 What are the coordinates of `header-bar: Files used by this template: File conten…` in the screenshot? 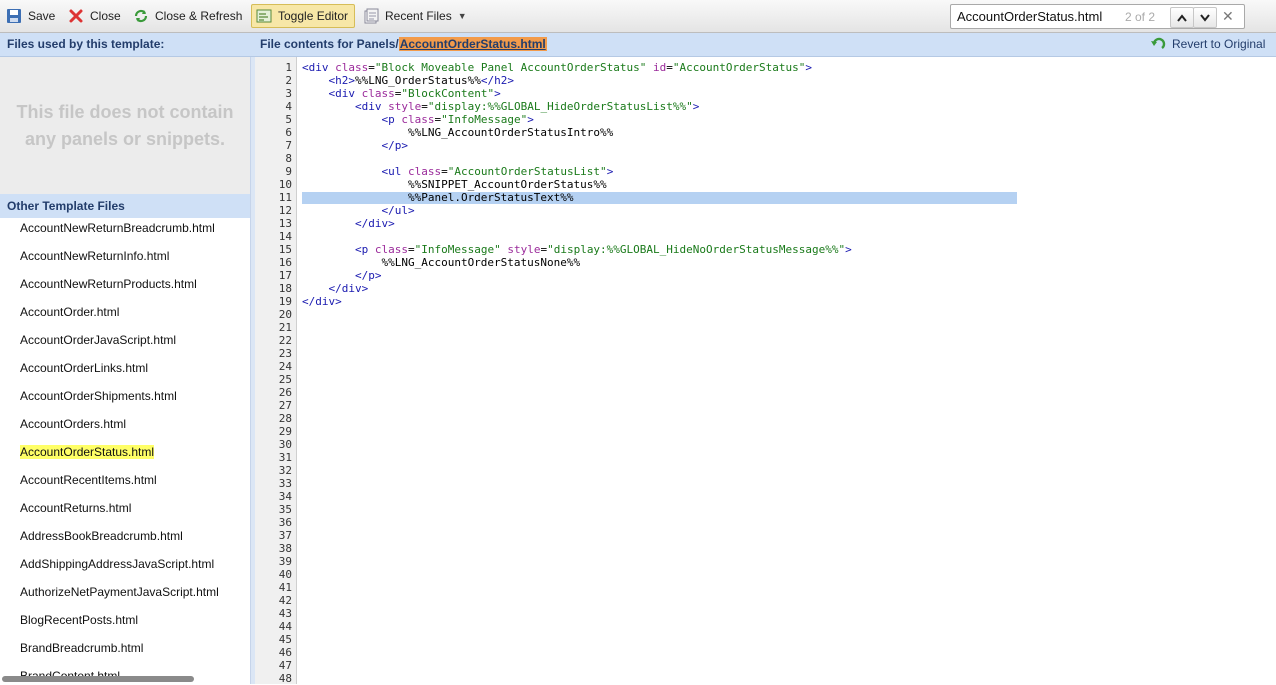 It's located at (638, 45).